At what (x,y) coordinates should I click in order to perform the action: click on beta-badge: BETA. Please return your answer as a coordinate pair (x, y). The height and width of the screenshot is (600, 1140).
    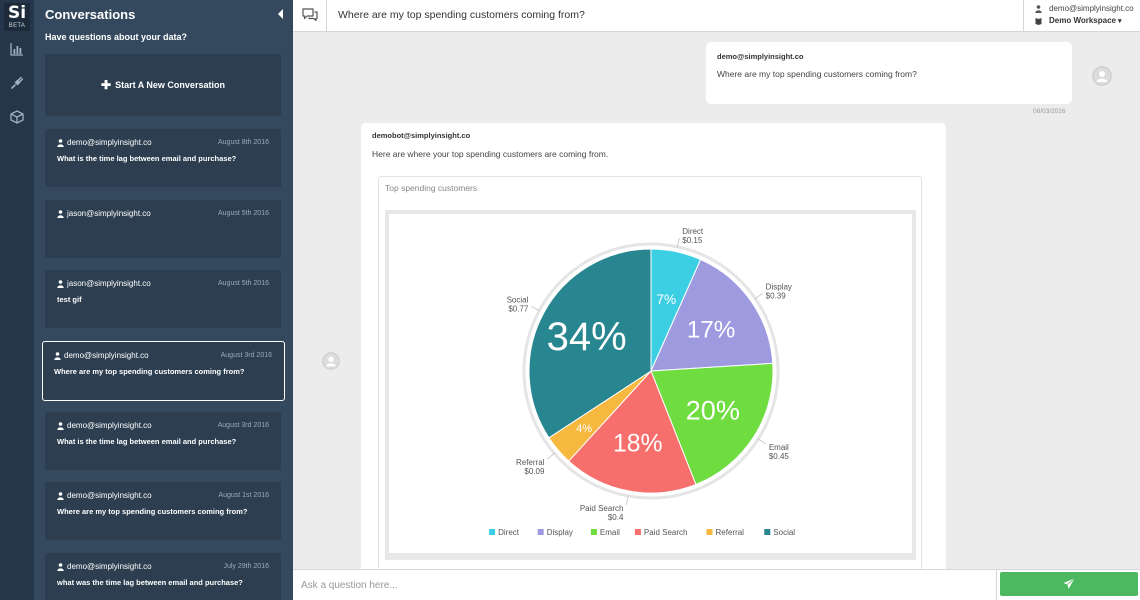
    Looking at the image, I should click on (17, 26).